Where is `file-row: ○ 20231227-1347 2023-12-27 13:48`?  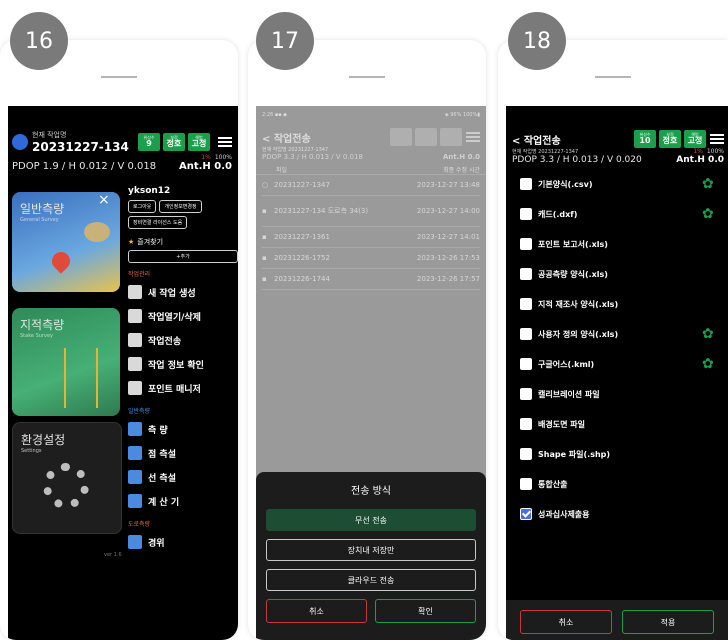 file-row: ○ 20231227-1347 2023-12-27 13:48 is located at coordinates (371, 185).